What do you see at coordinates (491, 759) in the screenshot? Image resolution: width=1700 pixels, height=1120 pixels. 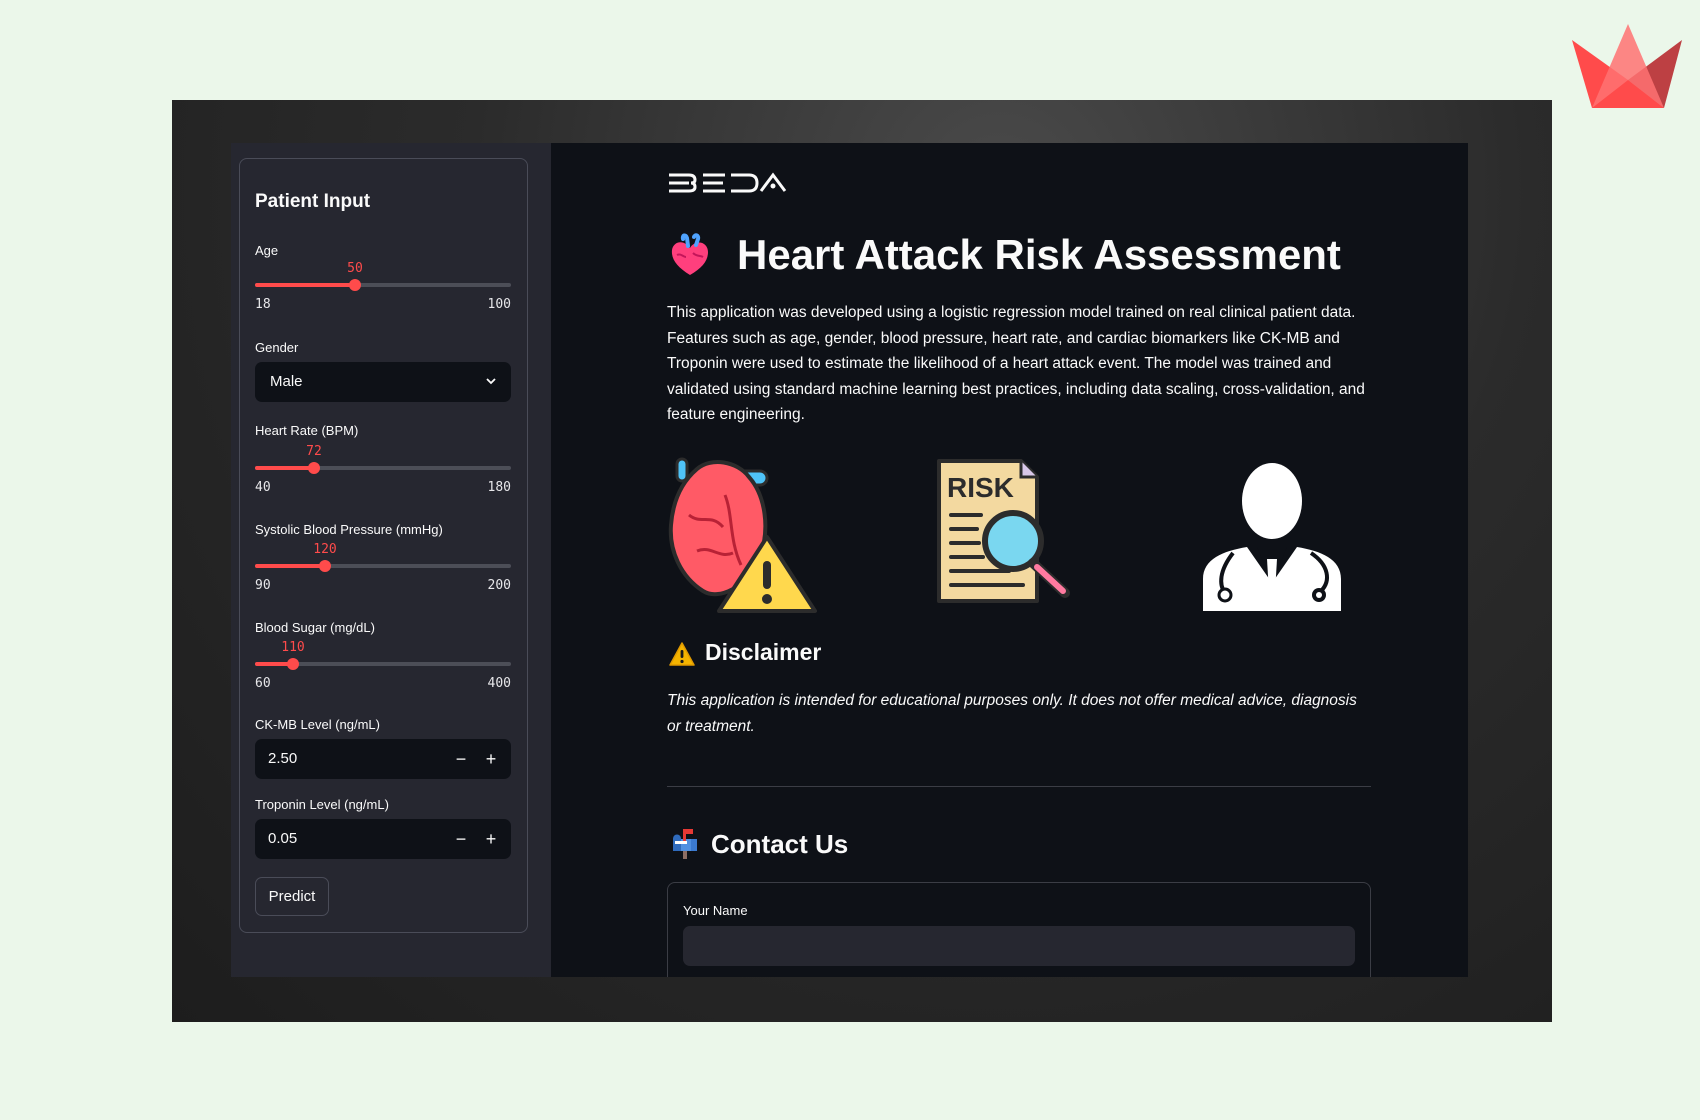 I see `ckmb-increment-button: +` at bounding box center [491, 759].